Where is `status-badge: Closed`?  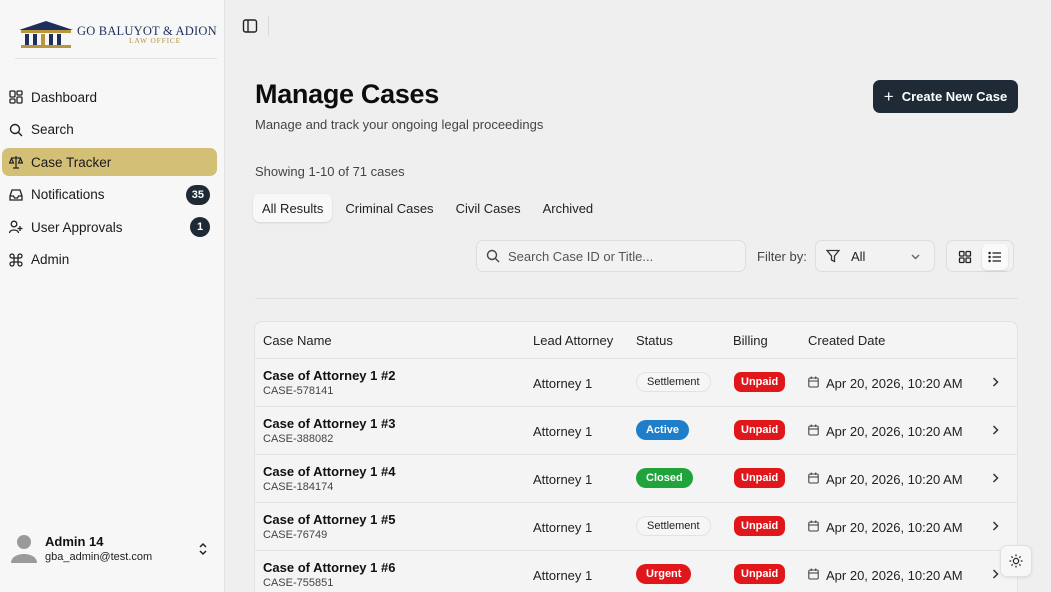
status-badge: Closed is located at coordinates (664, 478).